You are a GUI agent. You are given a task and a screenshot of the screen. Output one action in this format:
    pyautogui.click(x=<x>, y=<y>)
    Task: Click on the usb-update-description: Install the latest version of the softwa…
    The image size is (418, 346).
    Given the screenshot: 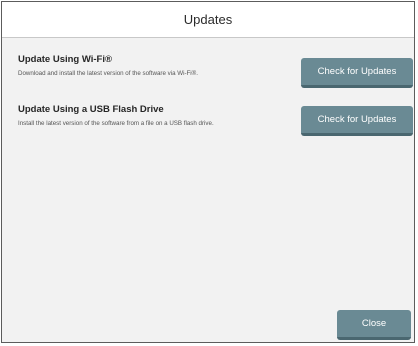 What is the action you would take?
    pyautogui.click(x=116, y=123)
    